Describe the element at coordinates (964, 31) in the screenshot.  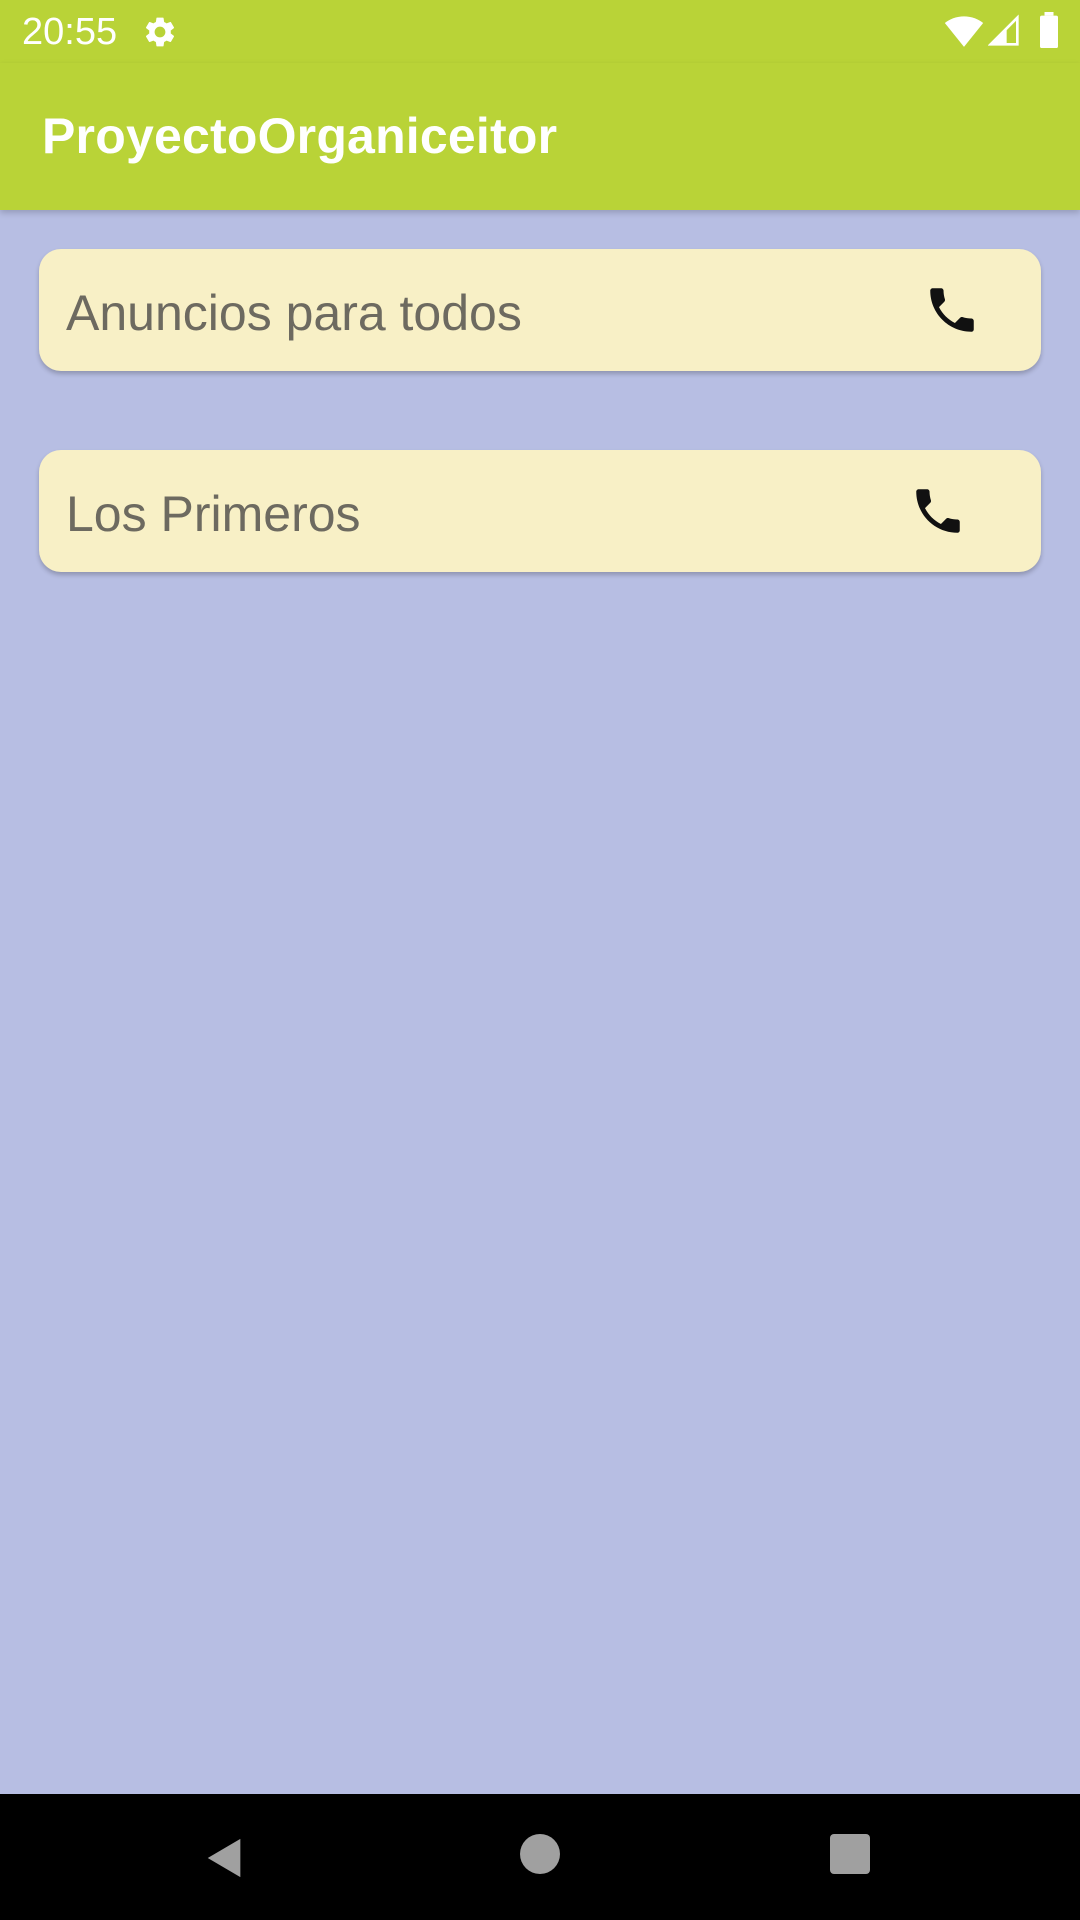
I see `wifi-icon` at that location.